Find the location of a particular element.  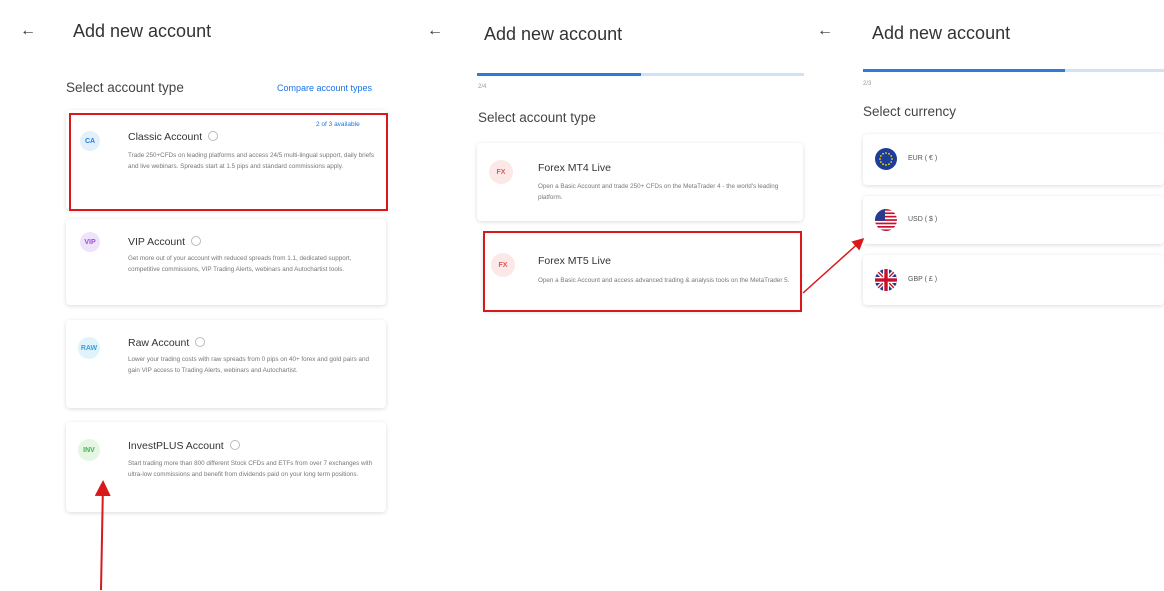

account-title: Raw Account is located at coordinates (167, 343).